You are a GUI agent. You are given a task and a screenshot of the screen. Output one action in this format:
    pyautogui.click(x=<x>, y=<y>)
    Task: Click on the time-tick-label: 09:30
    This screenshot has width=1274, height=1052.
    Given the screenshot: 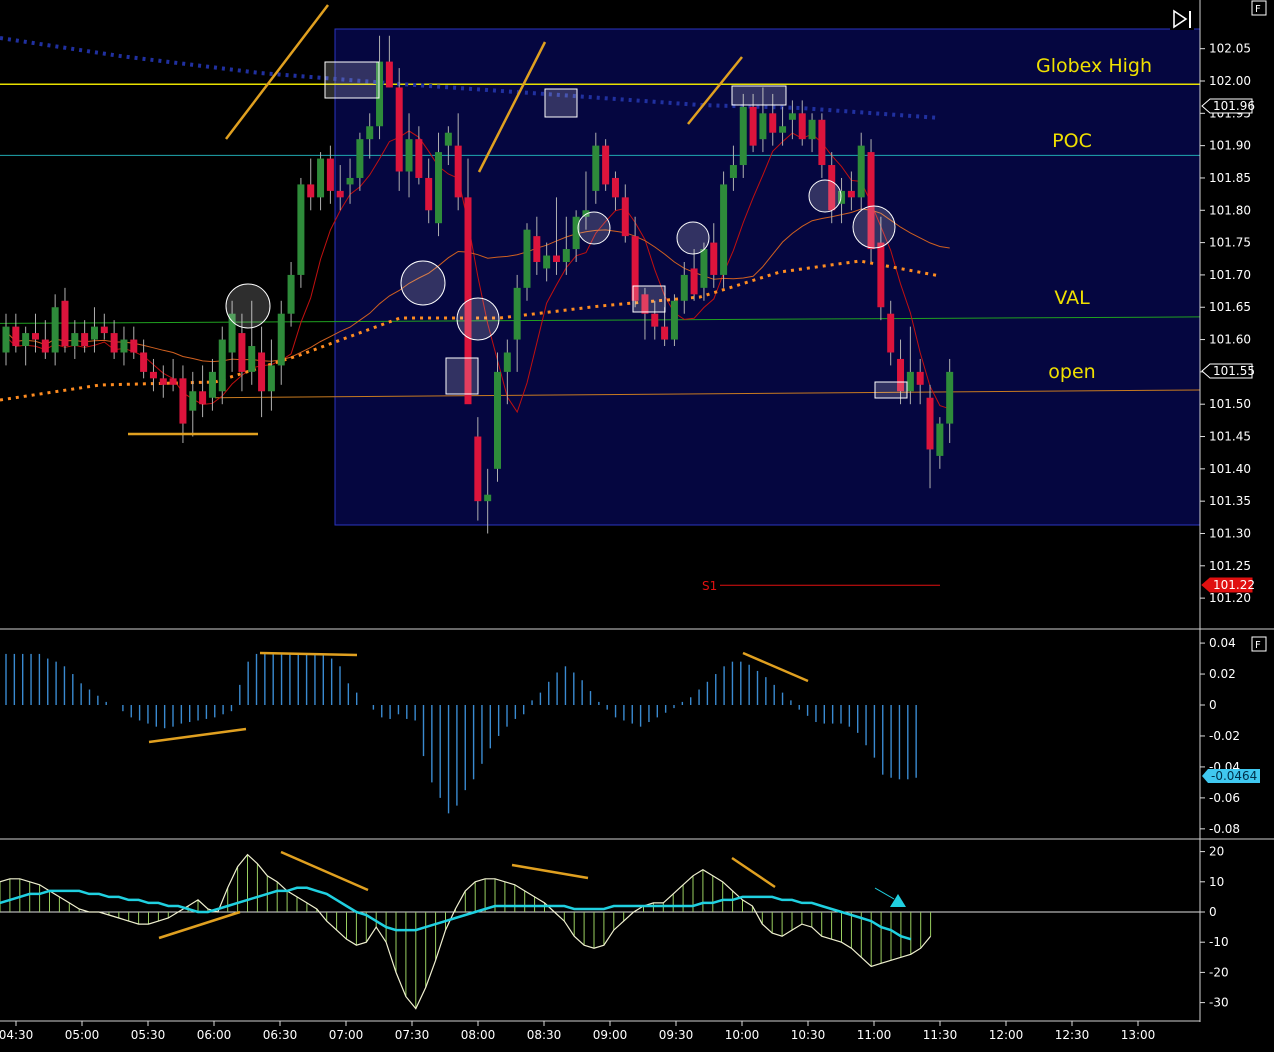 What is the action you would take?
    pyautogui.click(x=676, y=1035)
    